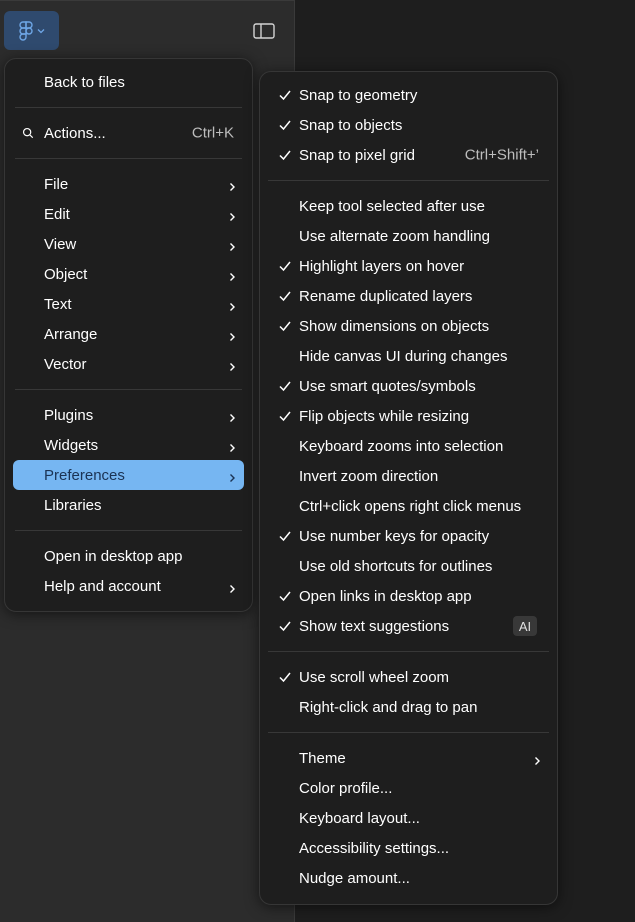  I want to click on pref-item-hide-canvas-ui-during-changes: Hide canvas UI during changes, so click(408, 356).